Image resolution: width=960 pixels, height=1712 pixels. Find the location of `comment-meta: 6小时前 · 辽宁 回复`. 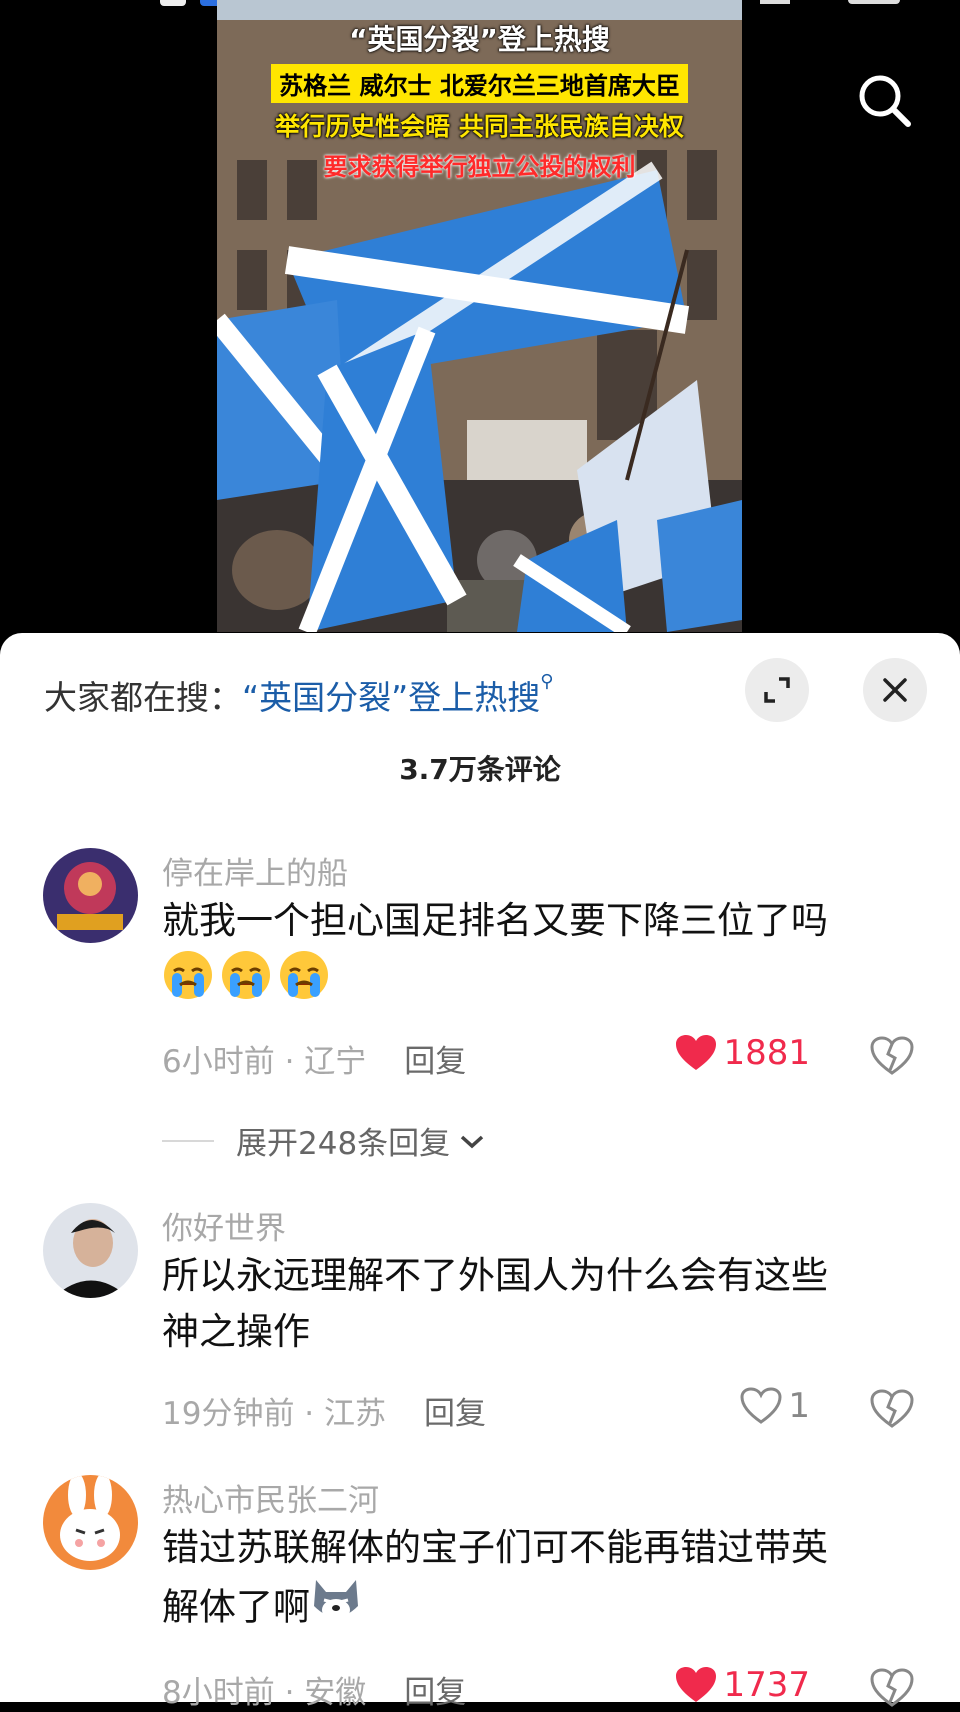

comment-meta: 6小时前 · 辽宁 回复 is located at coordinates (314, 1062).